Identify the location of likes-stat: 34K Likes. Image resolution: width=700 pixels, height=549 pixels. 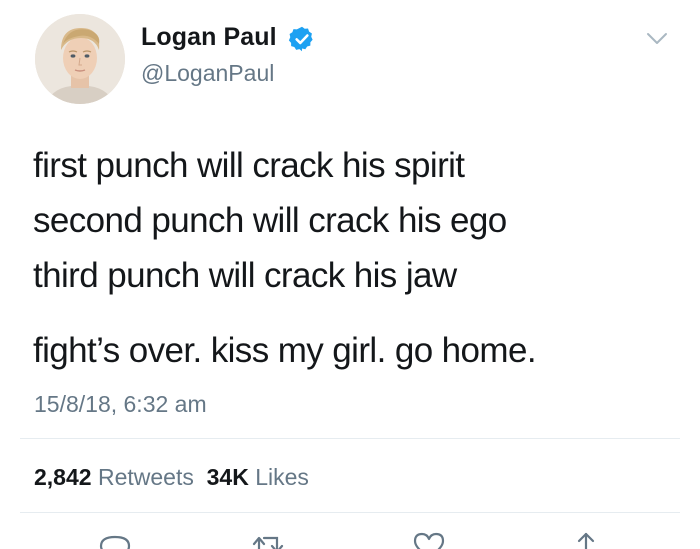
(258, 477).